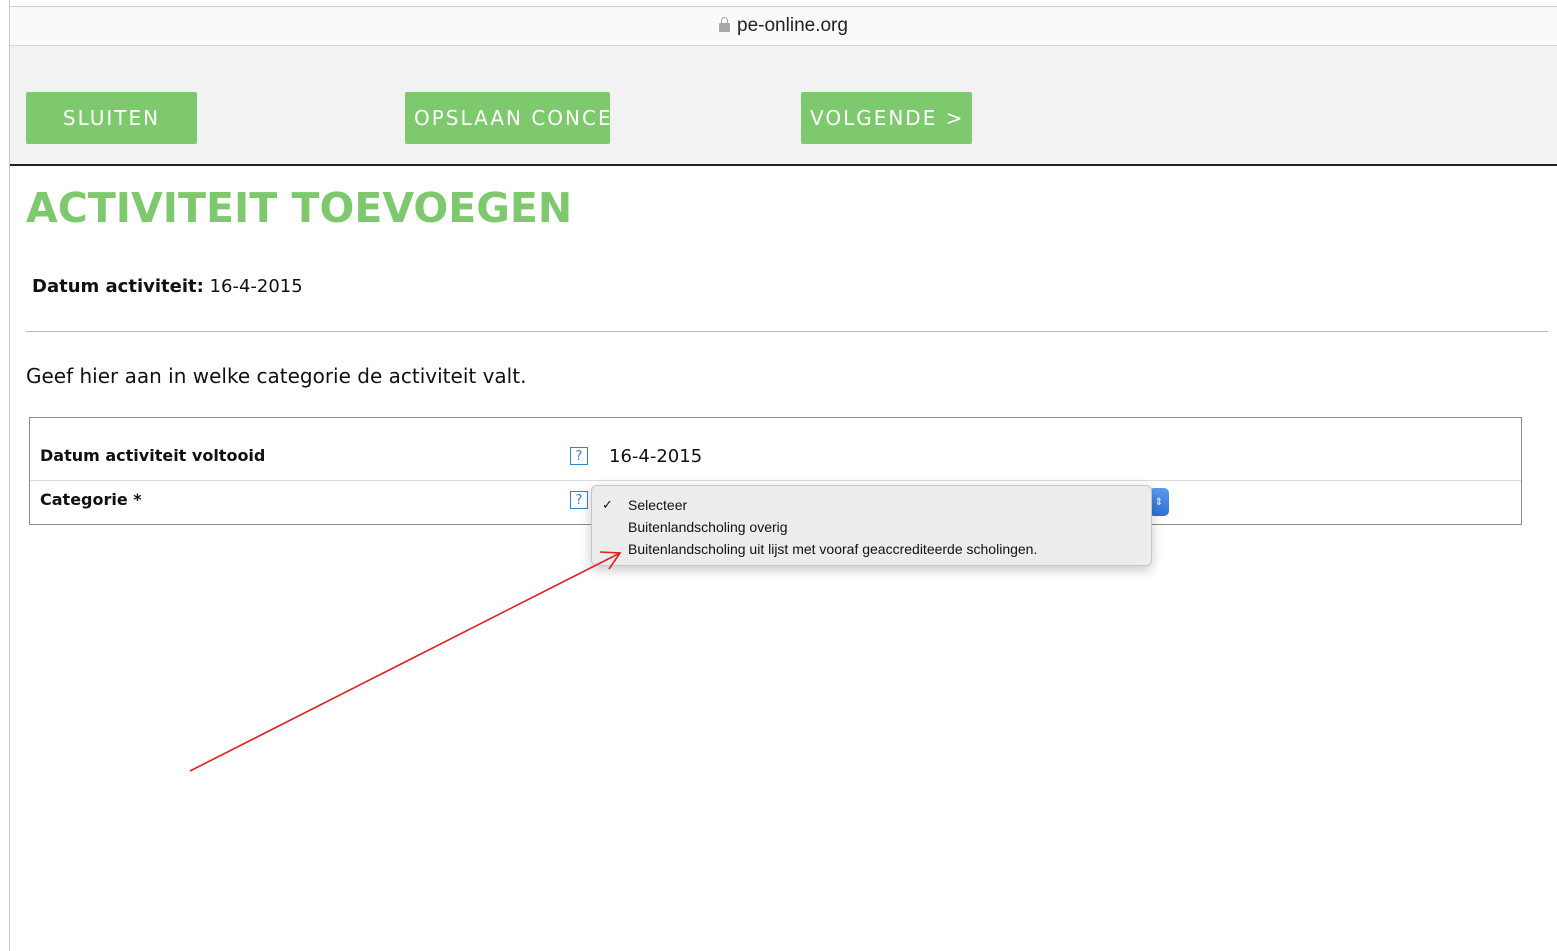  I want to click on annotation-arrow-line, so click(405, 662).